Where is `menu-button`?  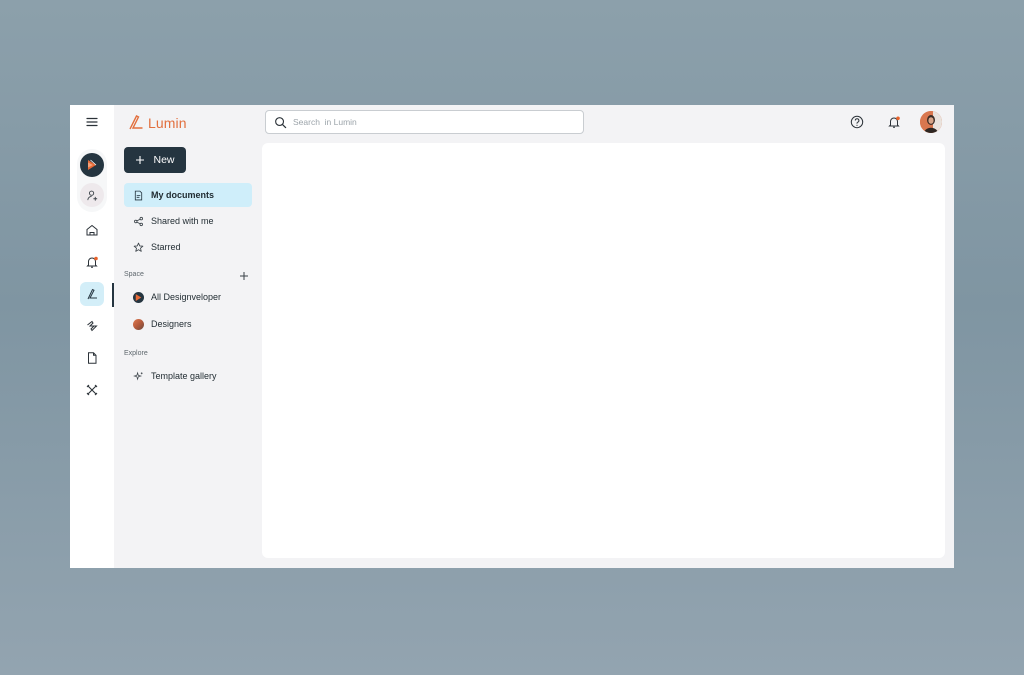
menu-button is located at coordinates (92, 122).